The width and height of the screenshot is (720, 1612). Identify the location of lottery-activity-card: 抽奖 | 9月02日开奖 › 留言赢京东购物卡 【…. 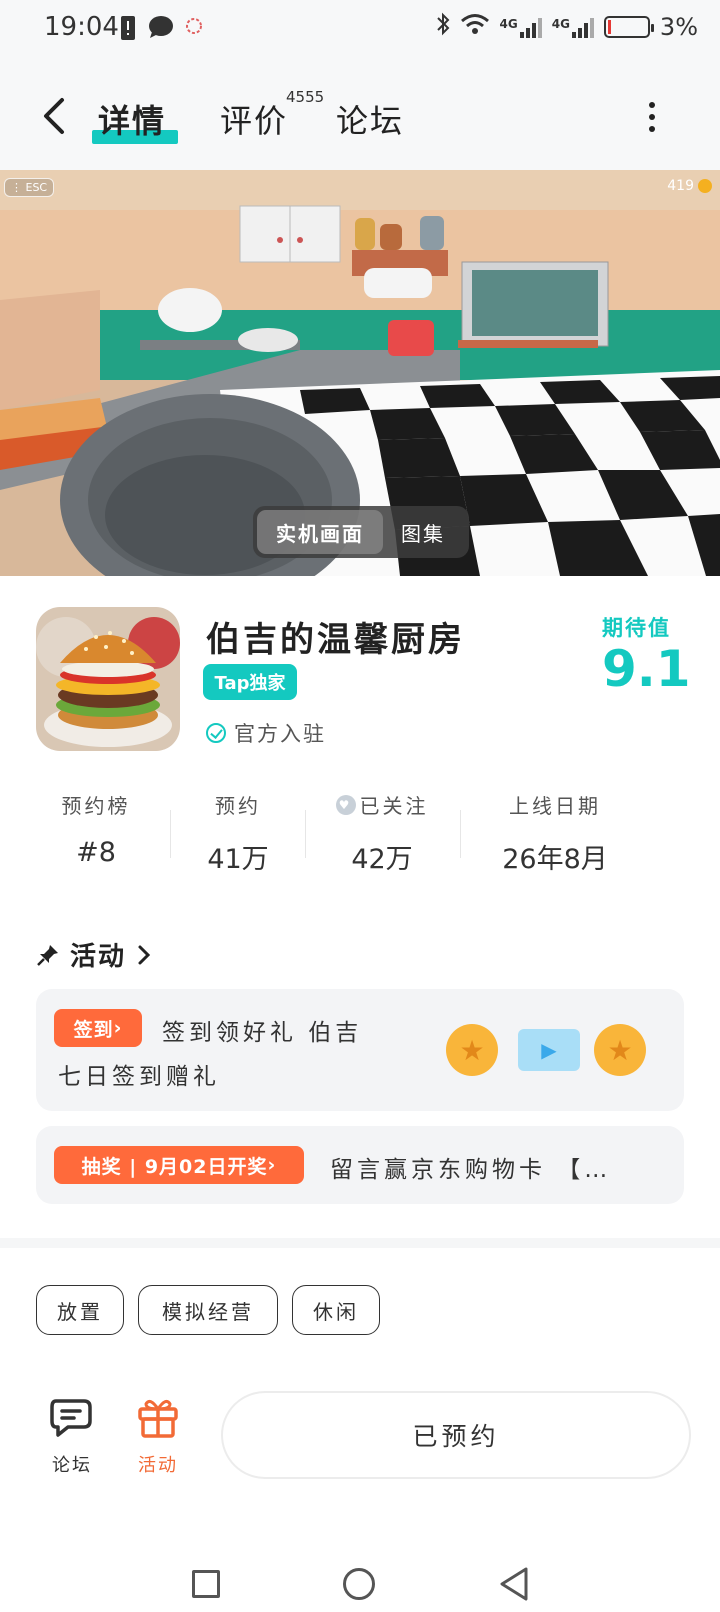
(360, 1165).